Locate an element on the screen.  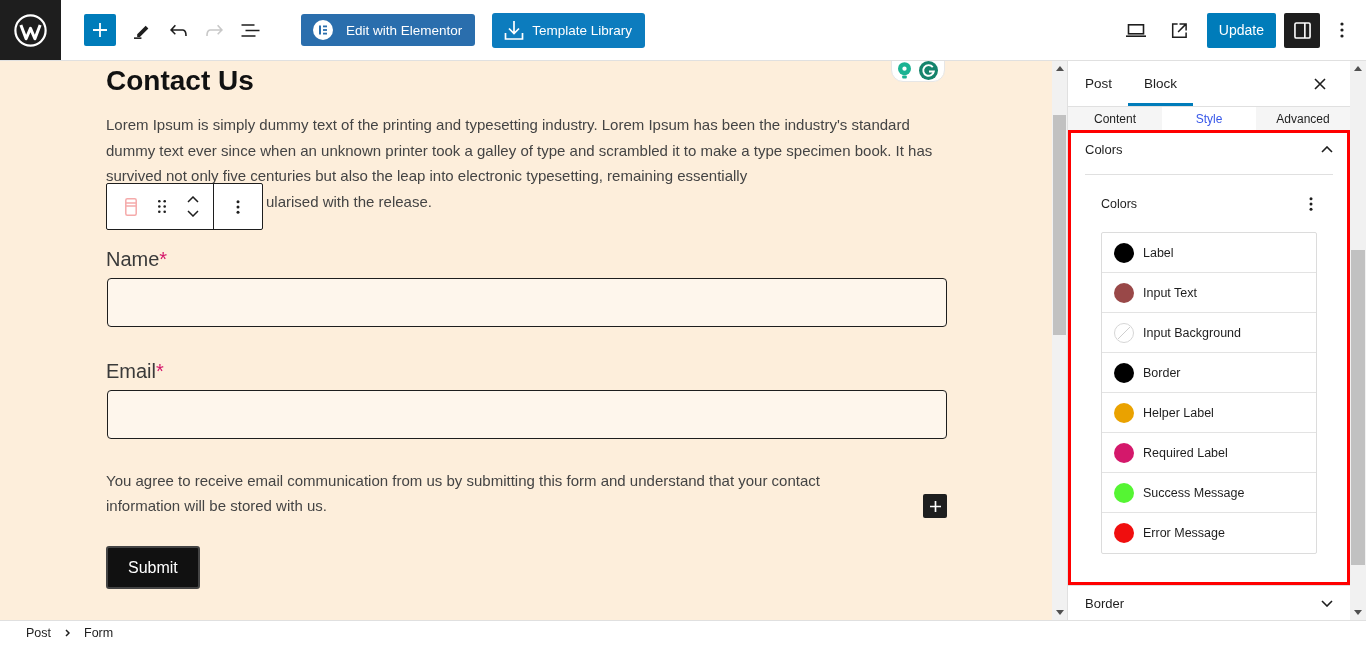
field-label: Email* is located at coordinates (135, 371).